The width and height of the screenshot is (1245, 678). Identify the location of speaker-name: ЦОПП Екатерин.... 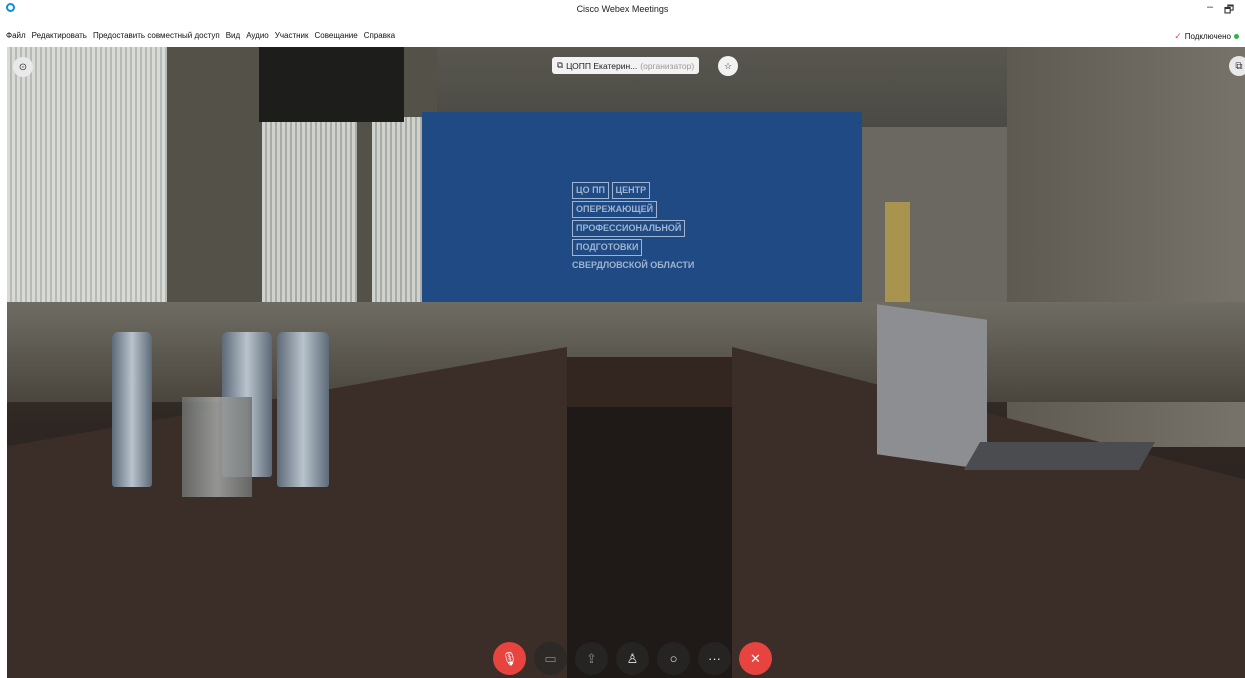
(602, 65).